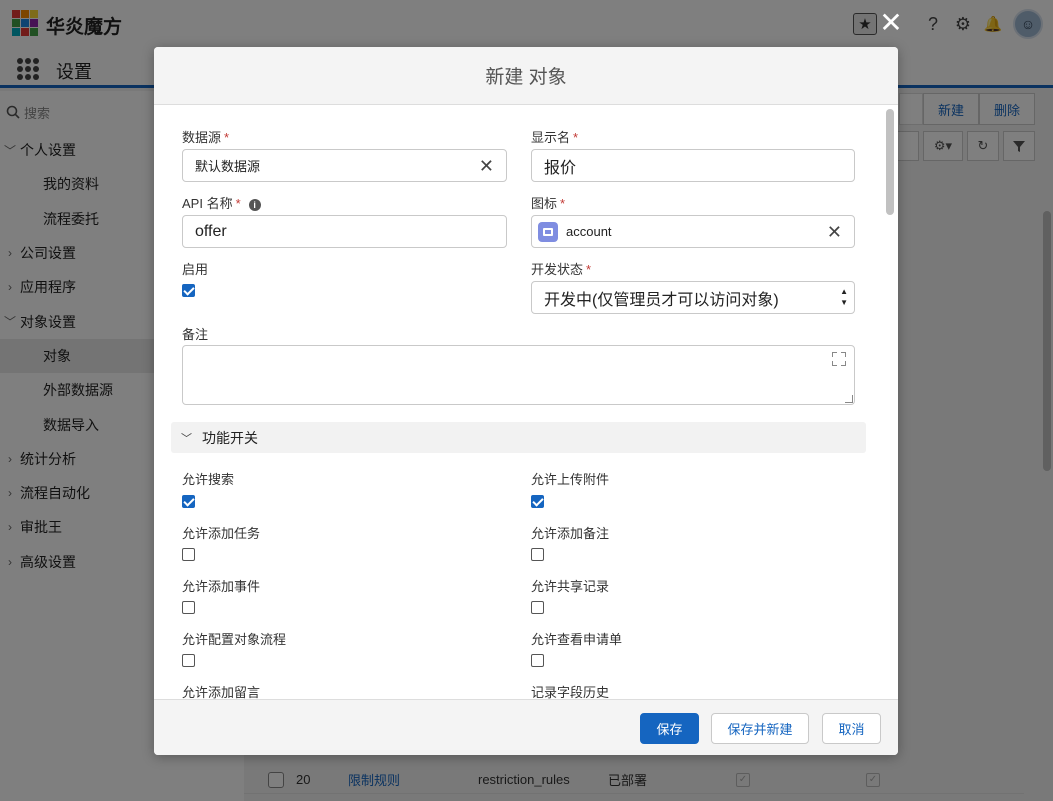 Image resolution: width=1053 pixels, height=801 pixels. Describe the element at coordinates (844, 297) in the screenshot. I see `select-arrows-icon: ▲ ▼` at that location.